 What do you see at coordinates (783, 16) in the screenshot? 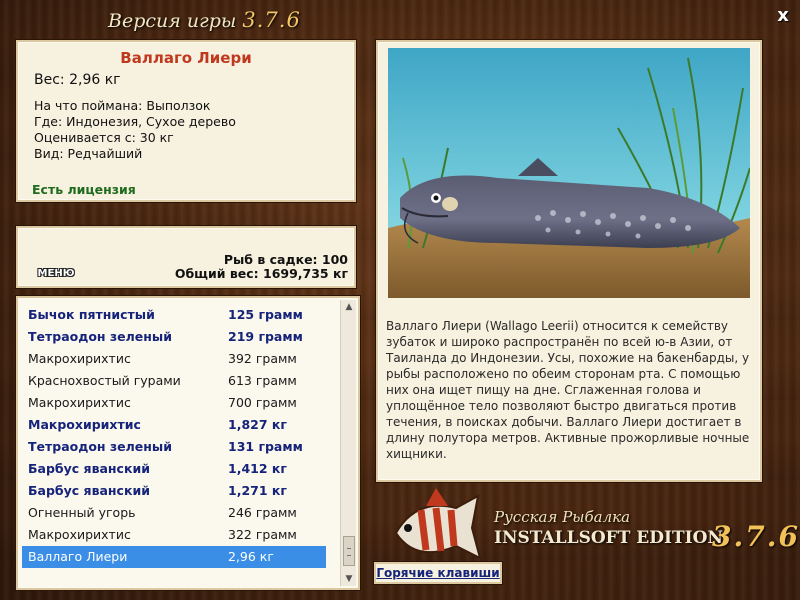
I see `close-button: x` at bounding box center [783, 16].